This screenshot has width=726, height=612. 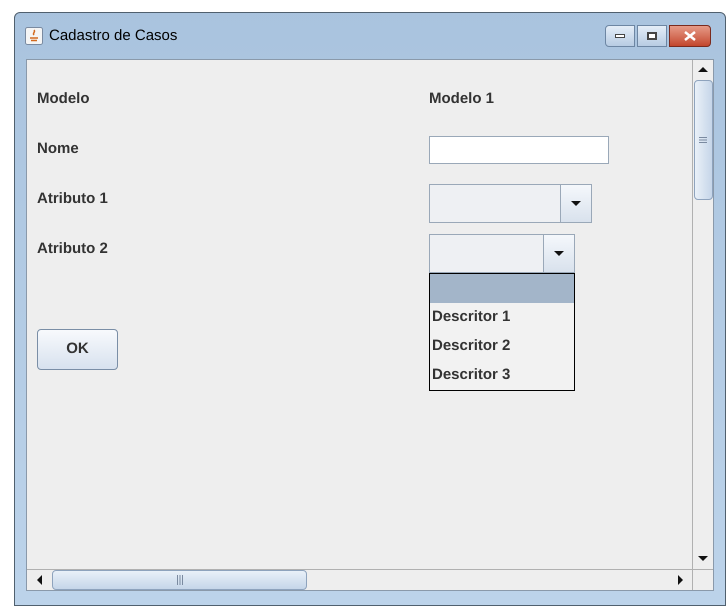 What do you see at coordinates (73, 199) in the screenshot?
I see `field-label: Atributo 1` at bounding box center [73, 199].